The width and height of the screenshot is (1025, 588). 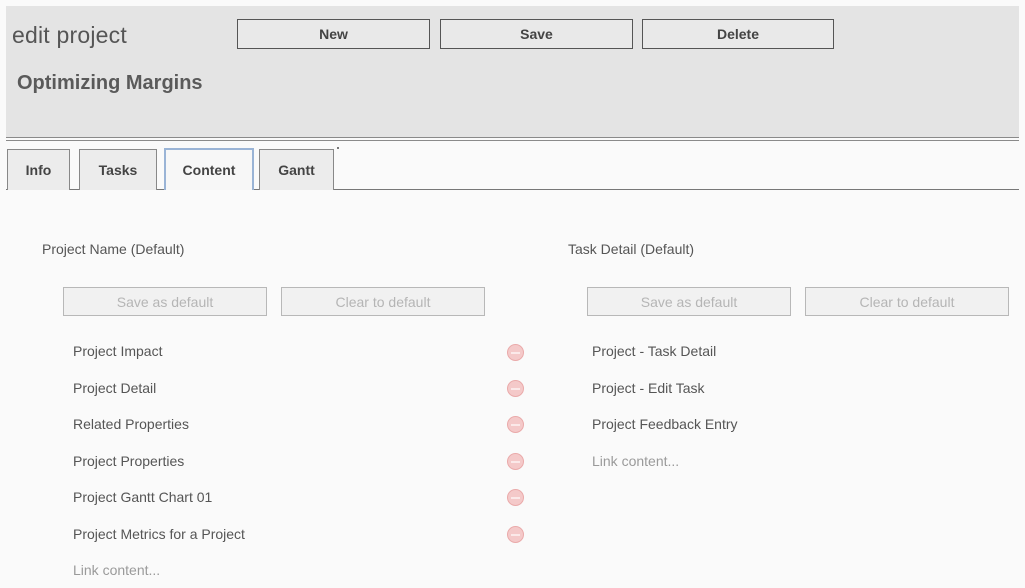 I want to click on project-name: Optimizing Margins, so click(x=110, y=83).